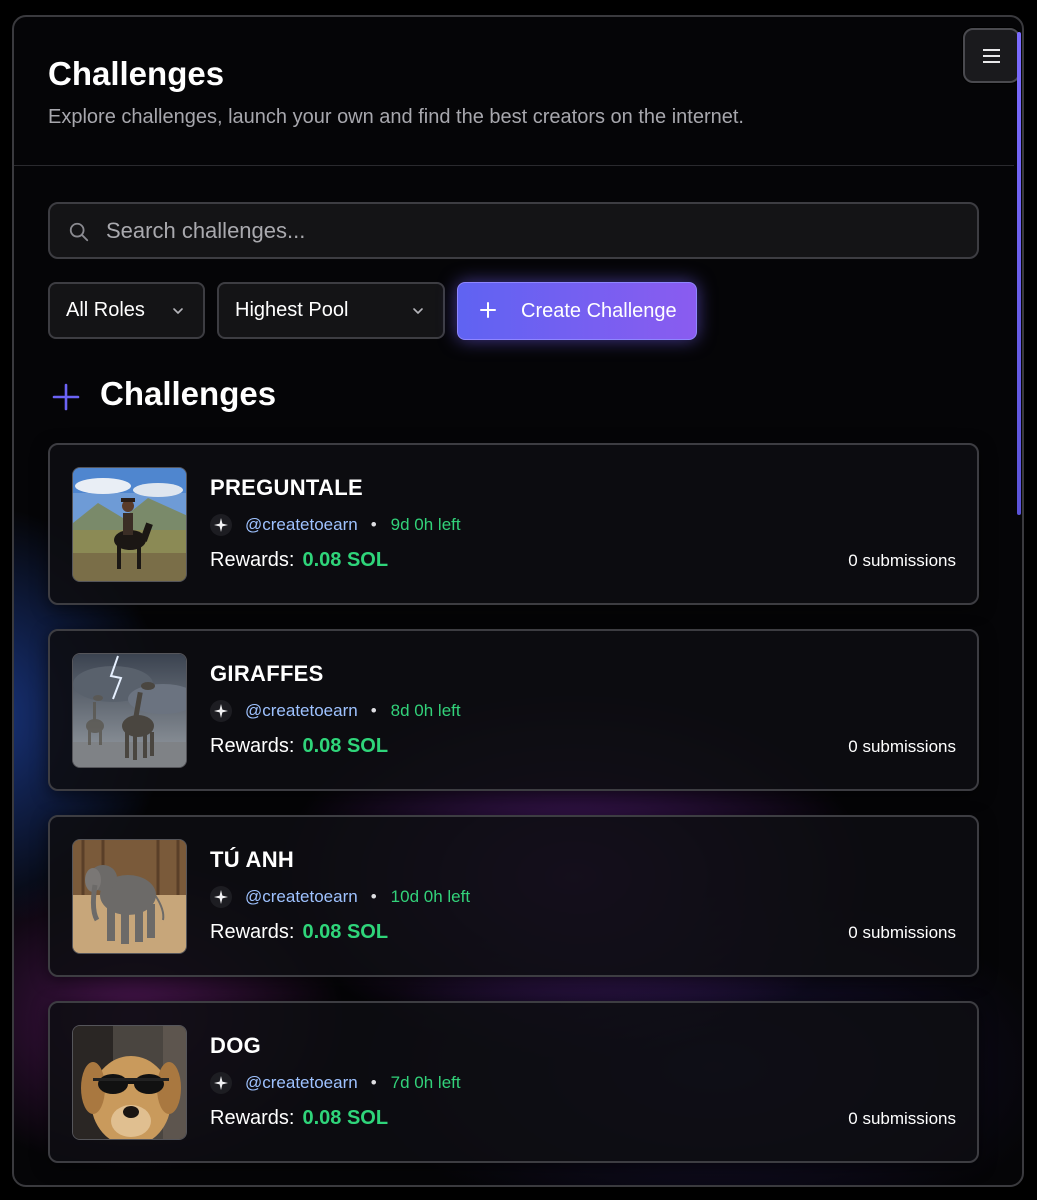  I want to click on search-bar, so click(513, 230).